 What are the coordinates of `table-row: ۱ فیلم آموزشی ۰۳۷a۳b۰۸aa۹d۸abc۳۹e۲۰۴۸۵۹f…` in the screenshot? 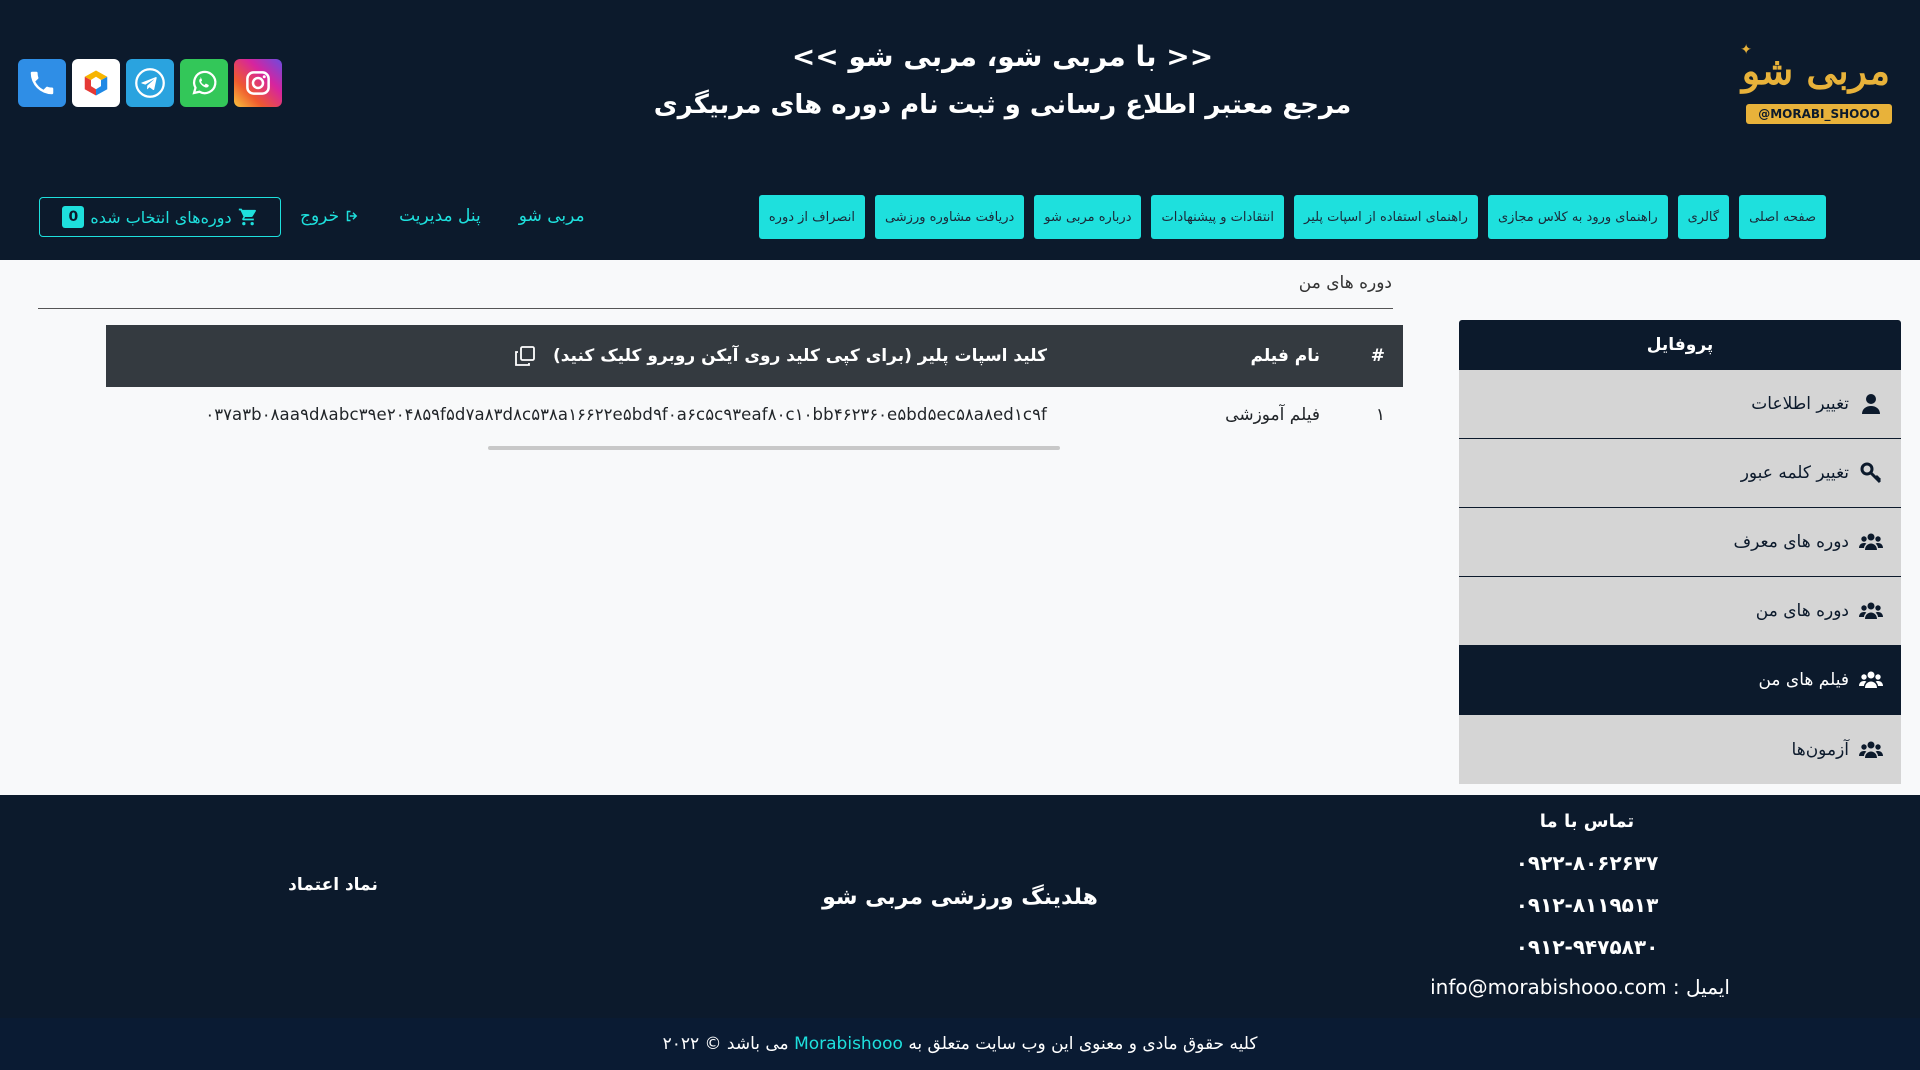 It's located at (754, 415).